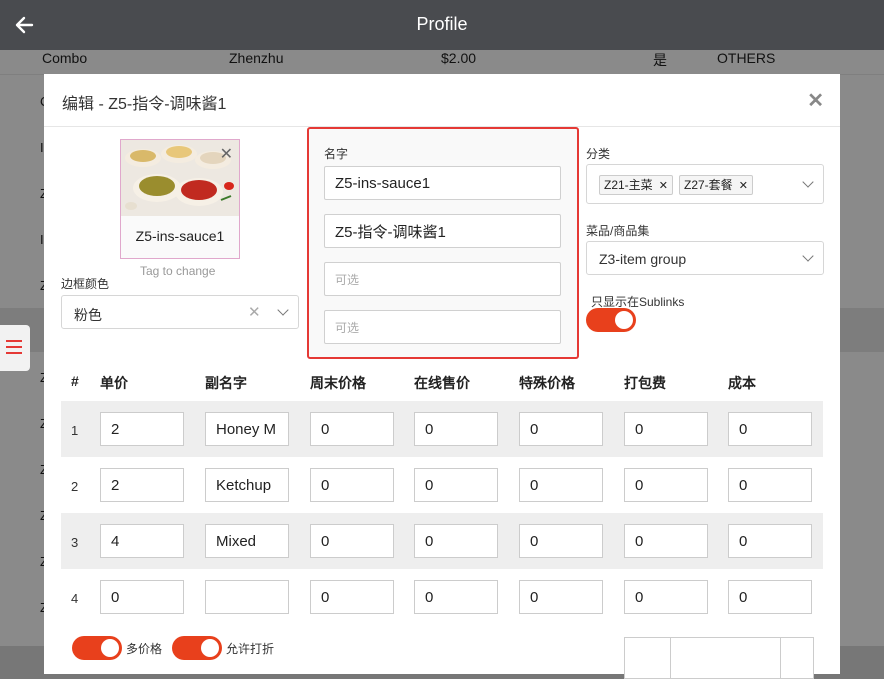 The width and height of the screenshot is (884, 679). I want to click on table-header: #, so click(75, 381).